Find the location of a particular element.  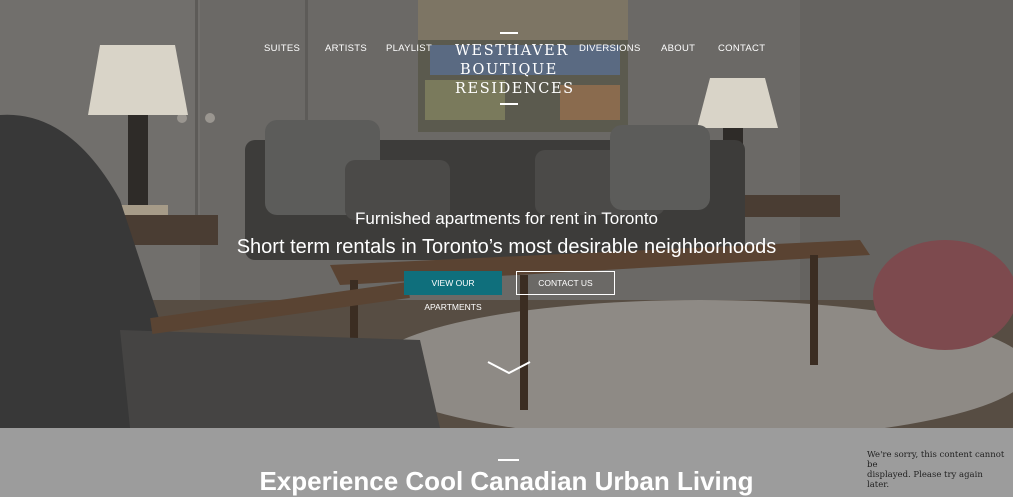

section-divider is located at coordinates (508, 460).